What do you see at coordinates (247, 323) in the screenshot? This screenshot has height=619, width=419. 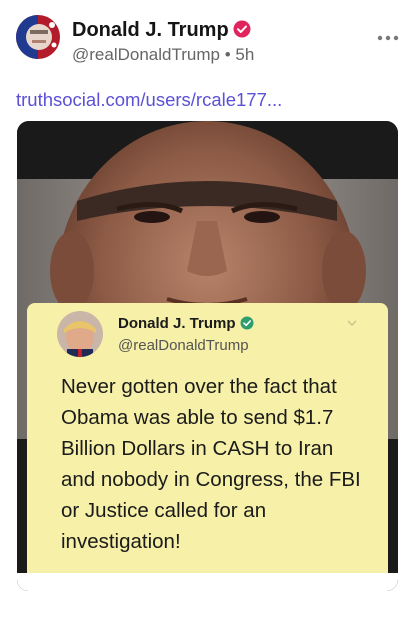 I see `tweet-verified-icon` at bounding box center [247, 323].